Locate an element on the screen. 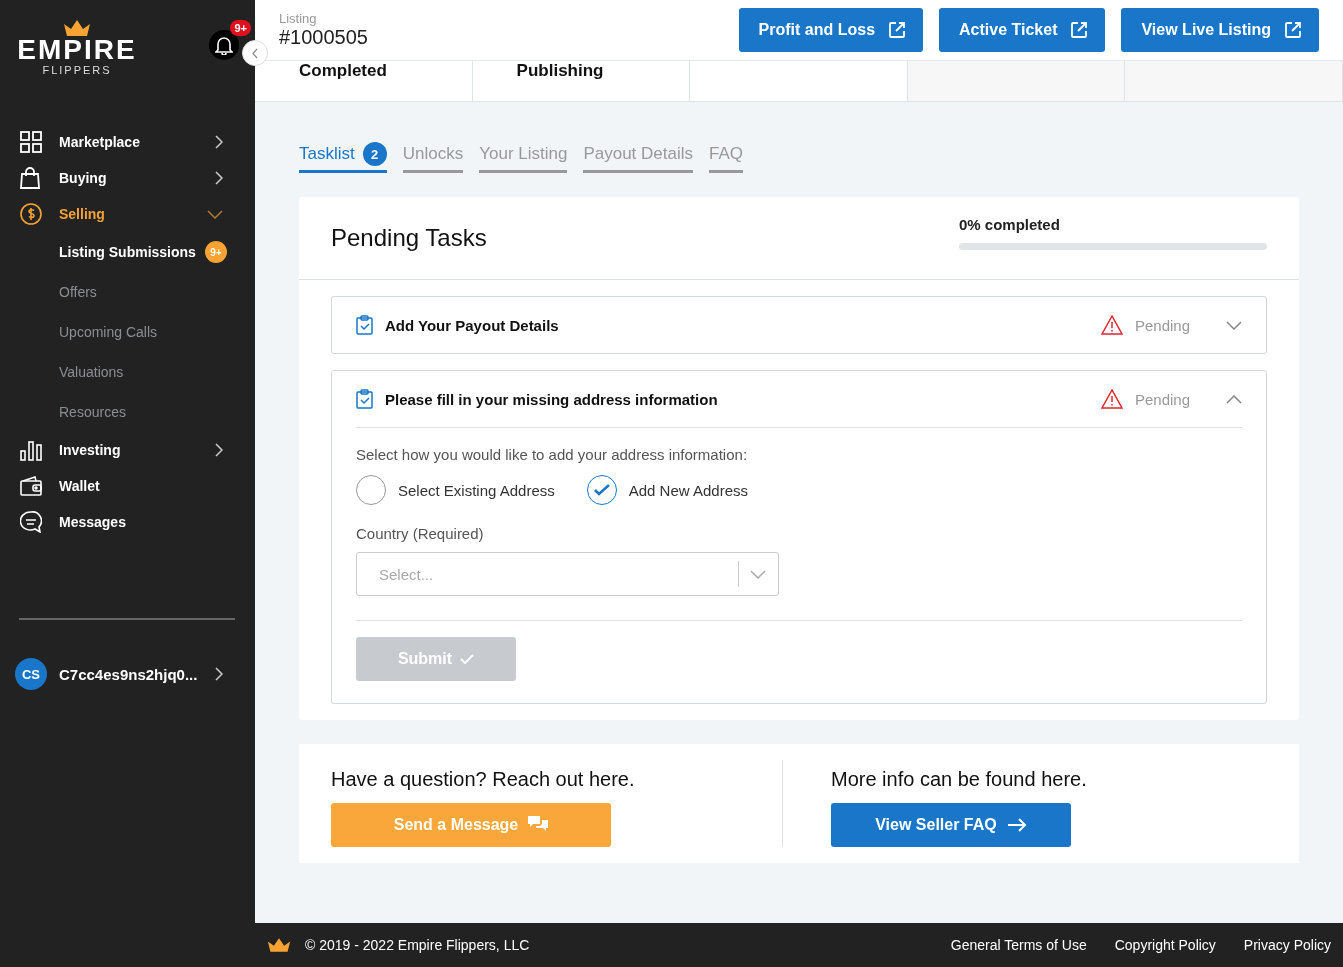 This screenshot has height=967, width=1343. tab: Your Listing is located at coordinates (523, 157).